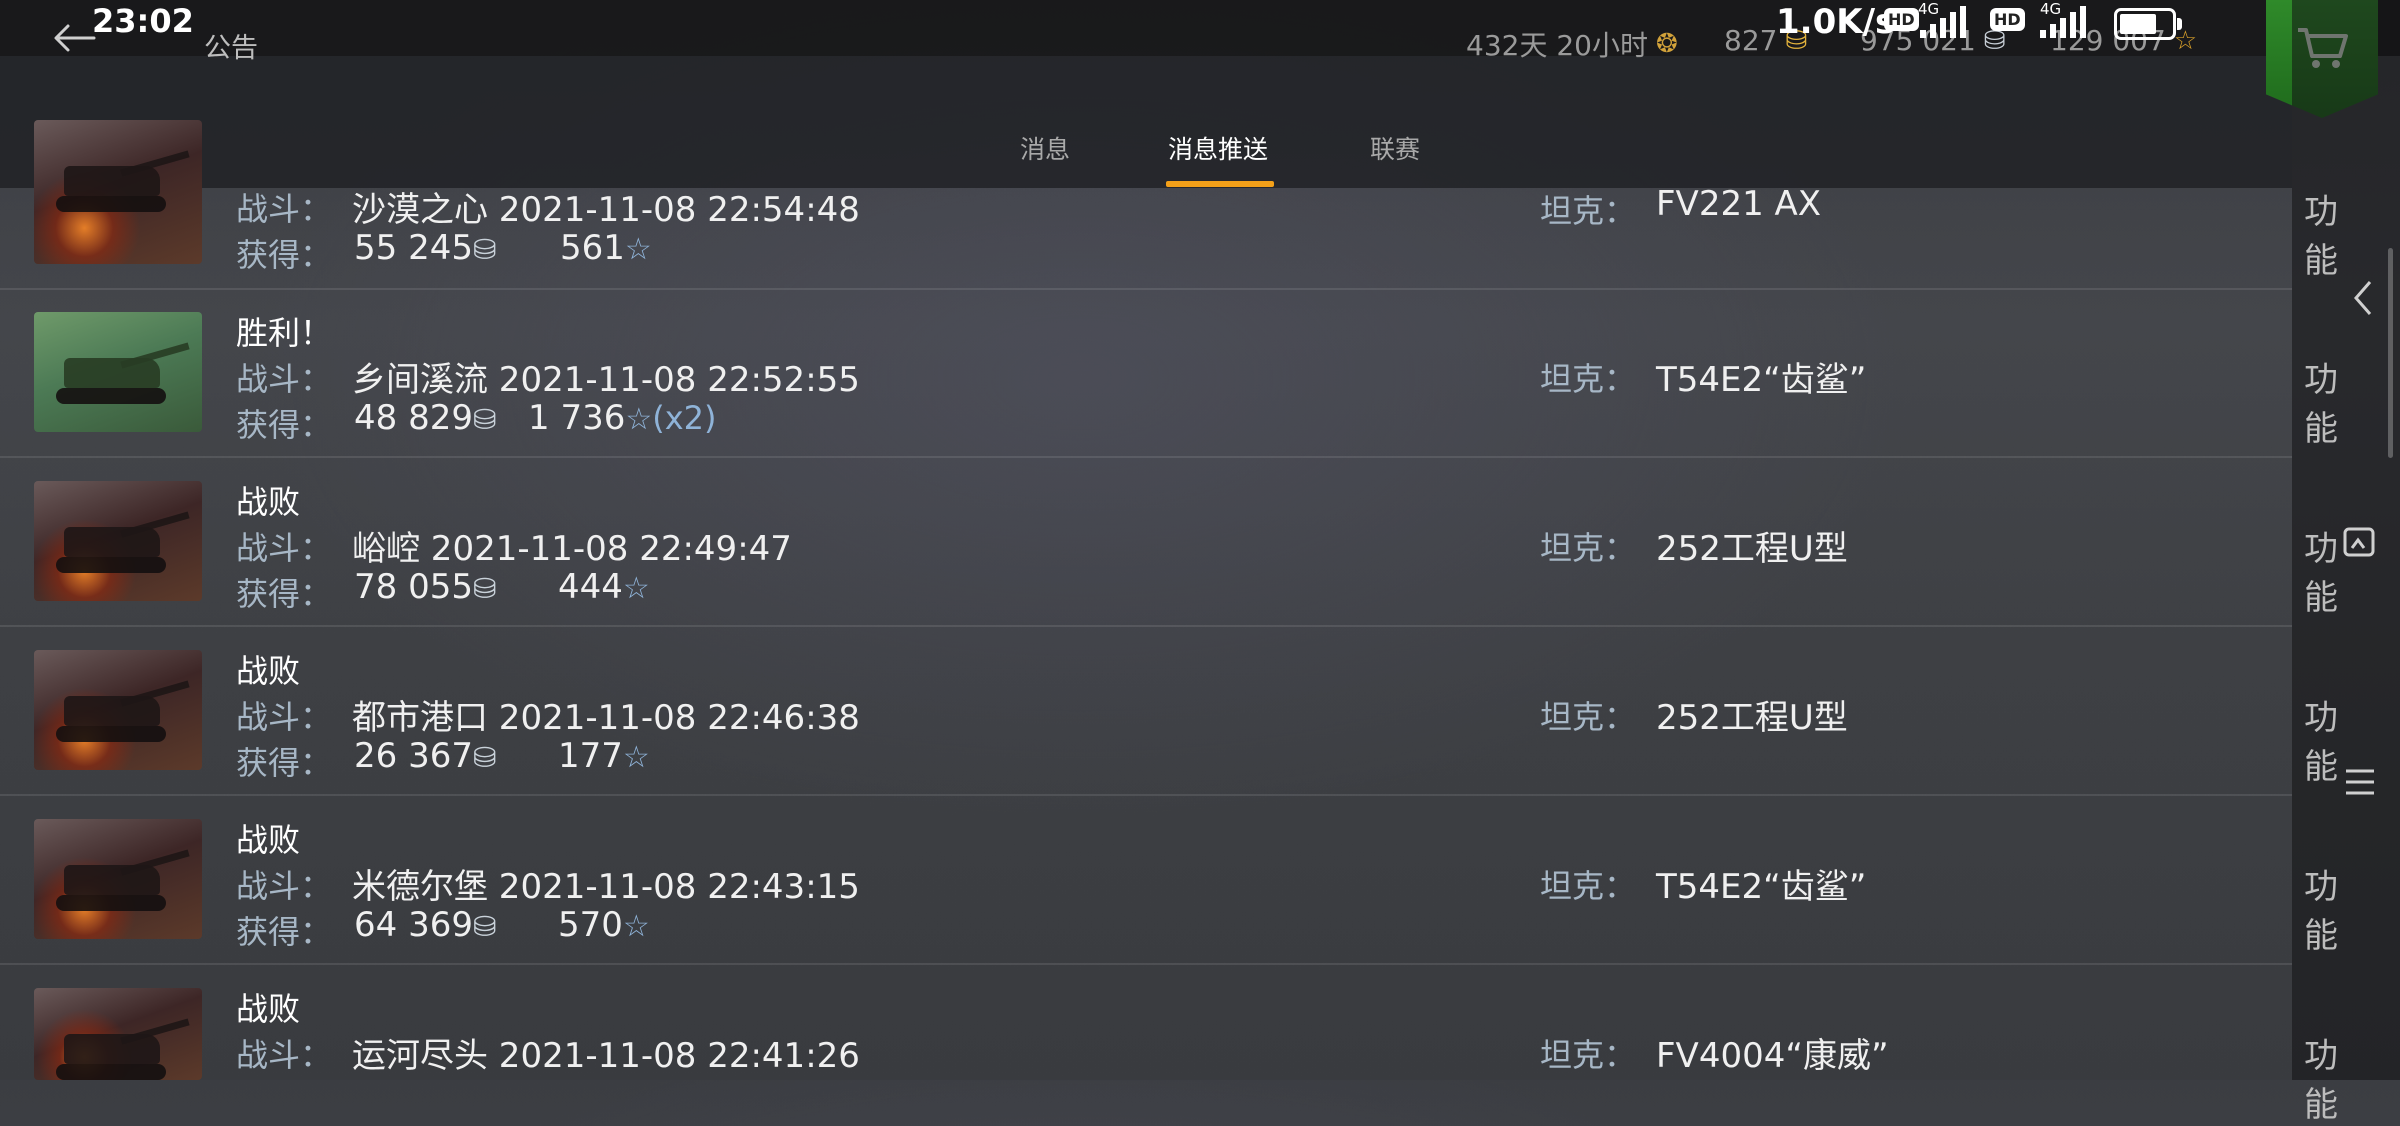  Describe the element at coordinates (1836, 22) in the screenshot. I see `net-speed: 1.0K/s` at that location.